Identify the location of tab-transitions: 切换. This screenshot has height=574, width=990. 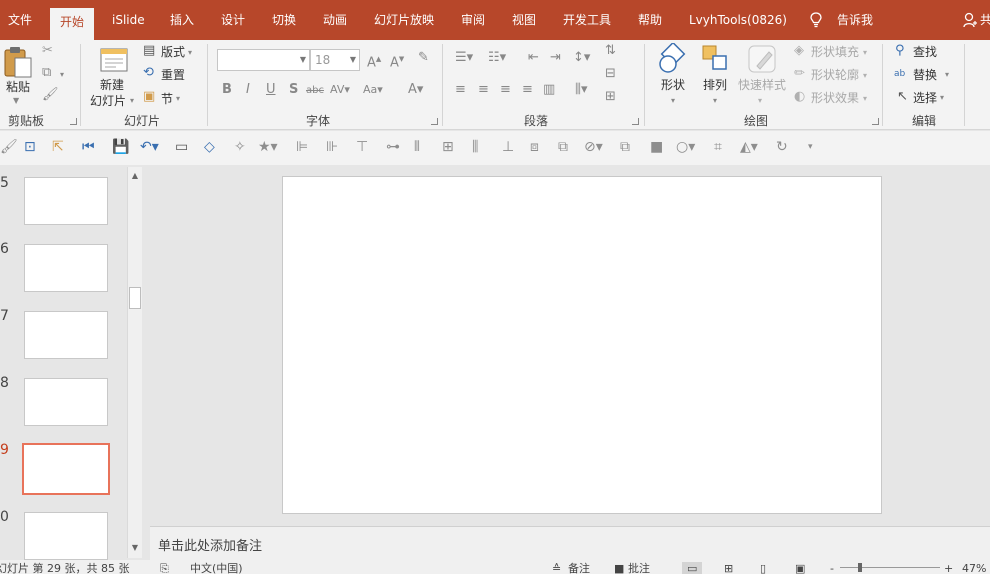
(284, 20).